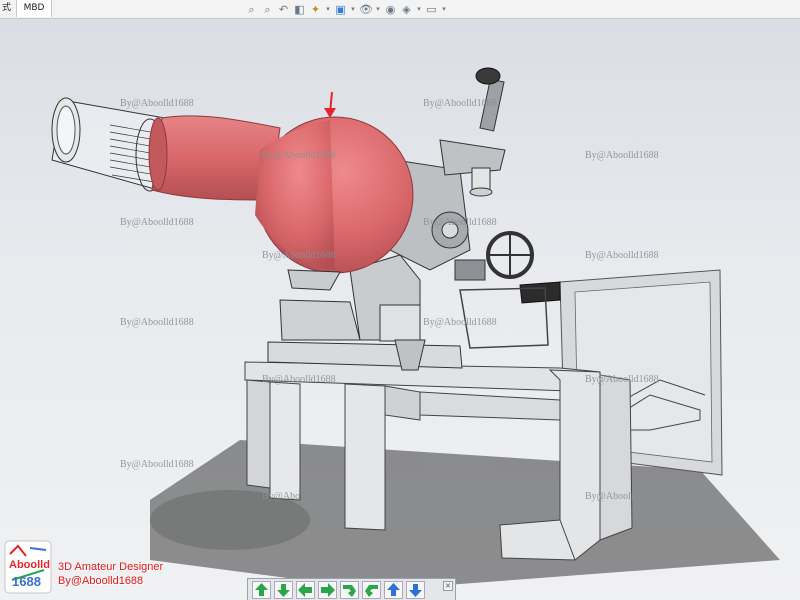 The image size is (800, 600). What do you see at coordinates (101, 581) in the screenshot?
I see `branding-line-2: By@Aboolld1688` at bounding box center [101, 581].